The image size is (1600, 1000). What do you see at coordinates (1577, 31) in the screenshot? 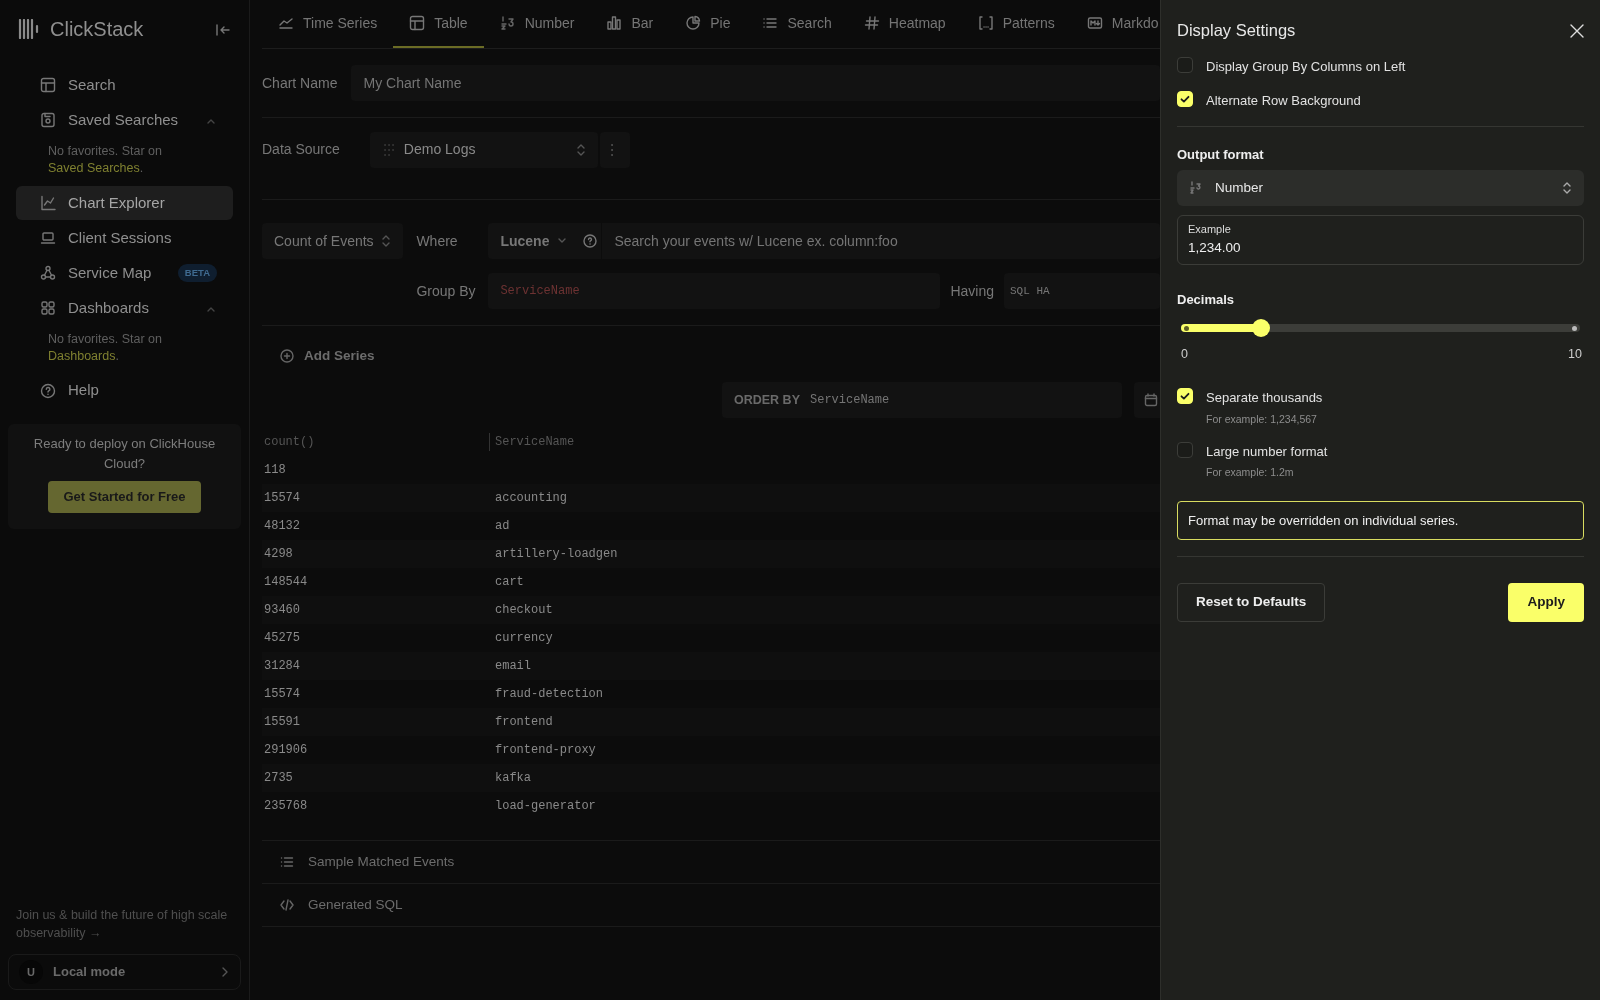
I see `close-icon` at bounding box center [1577, 31].